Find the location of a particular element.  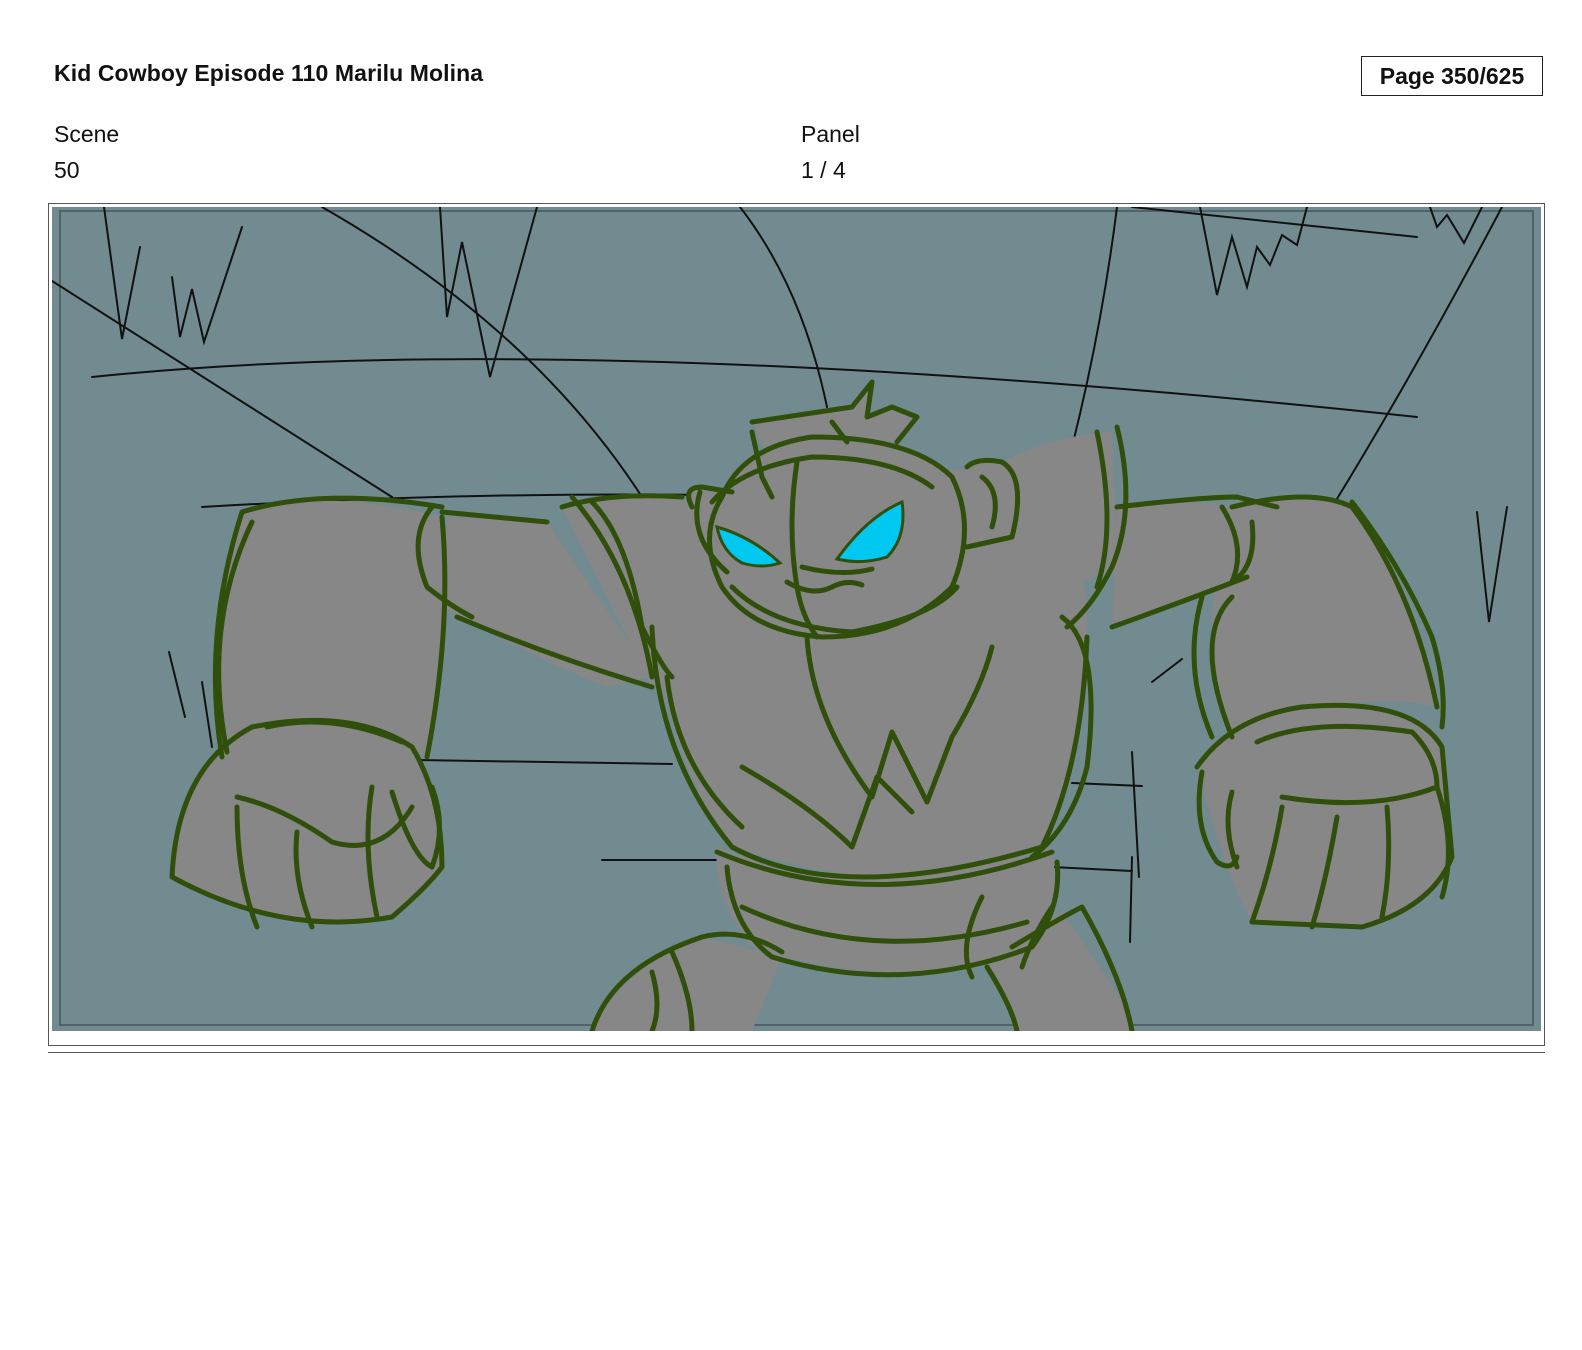

scene-number: 50 is located at coordinates (67, 170).